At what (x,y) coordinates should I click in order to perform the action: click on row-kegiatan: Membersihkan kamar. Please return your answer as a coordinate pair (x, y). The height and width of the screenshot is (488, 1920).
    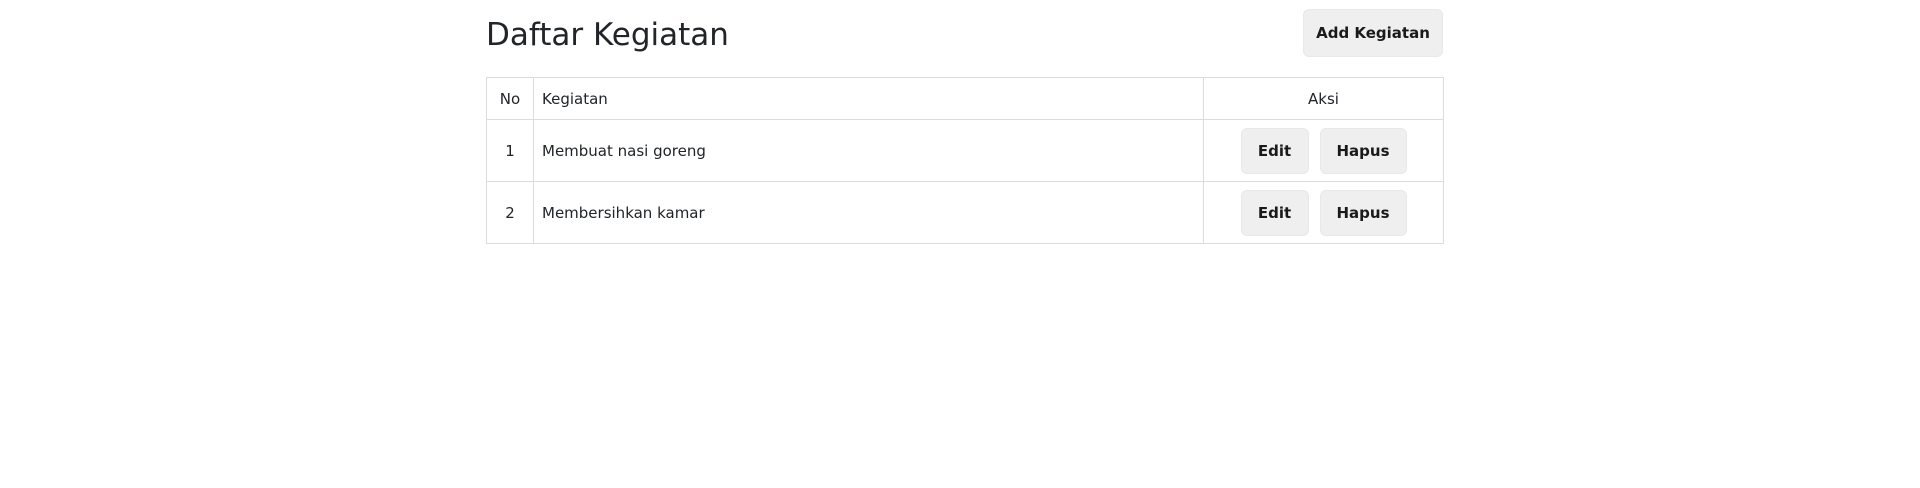
    Looking at the image, I should click on (868, 212).